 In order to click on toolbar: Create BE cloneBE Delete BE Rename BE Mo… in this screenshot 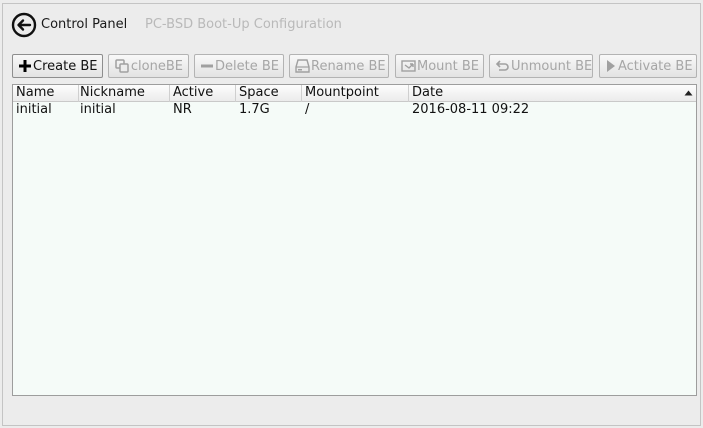, I will do `click(355, 66)`.